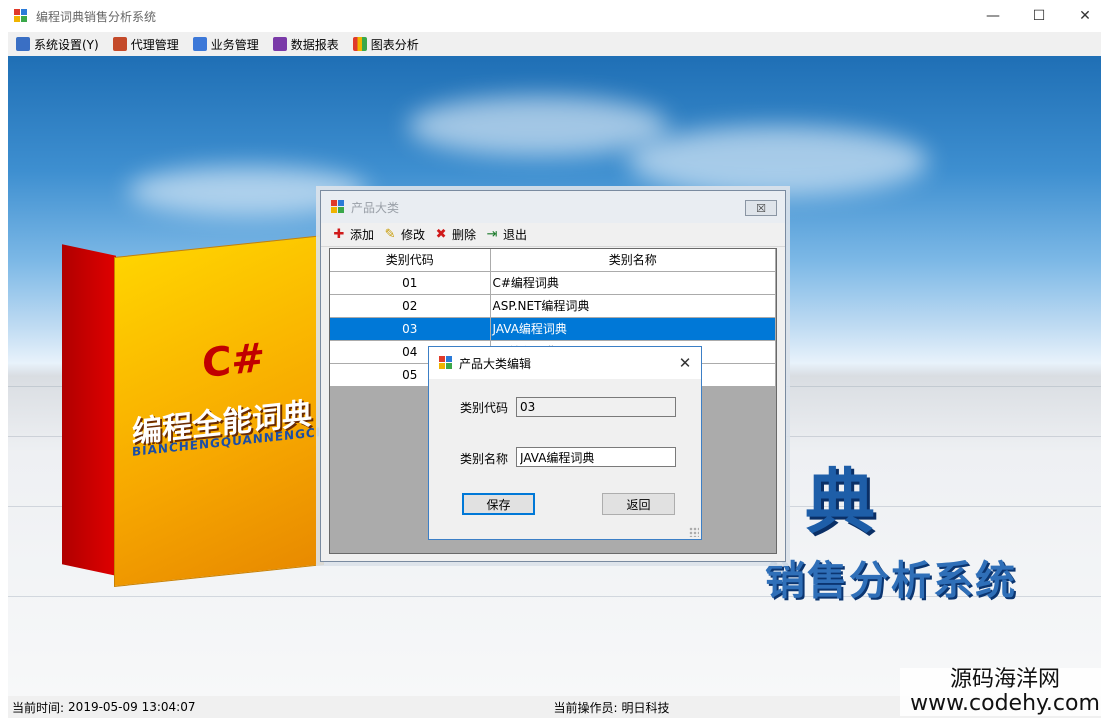 This screenshot has width=1108, height=725. I want to click on product-window-close-button: ☒, so click(761, 208).